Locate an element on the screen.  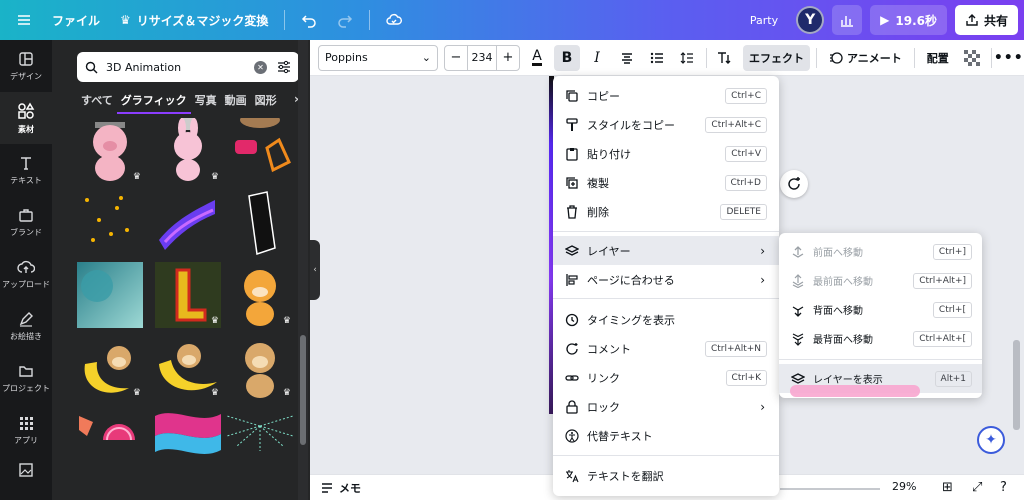
text-color-button: A is located at coordinates (537, 58).